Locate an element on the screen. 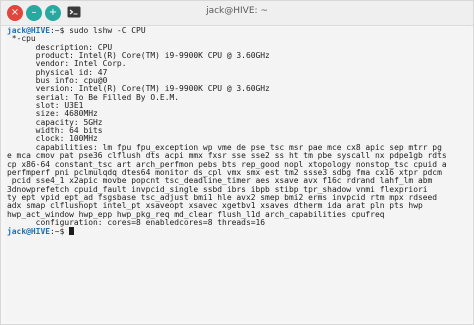 This screenshot has width=474, height=325. command-line: jack@HIVE:~$ sudo lshw -C CPU is located at coordinates (238, 31).